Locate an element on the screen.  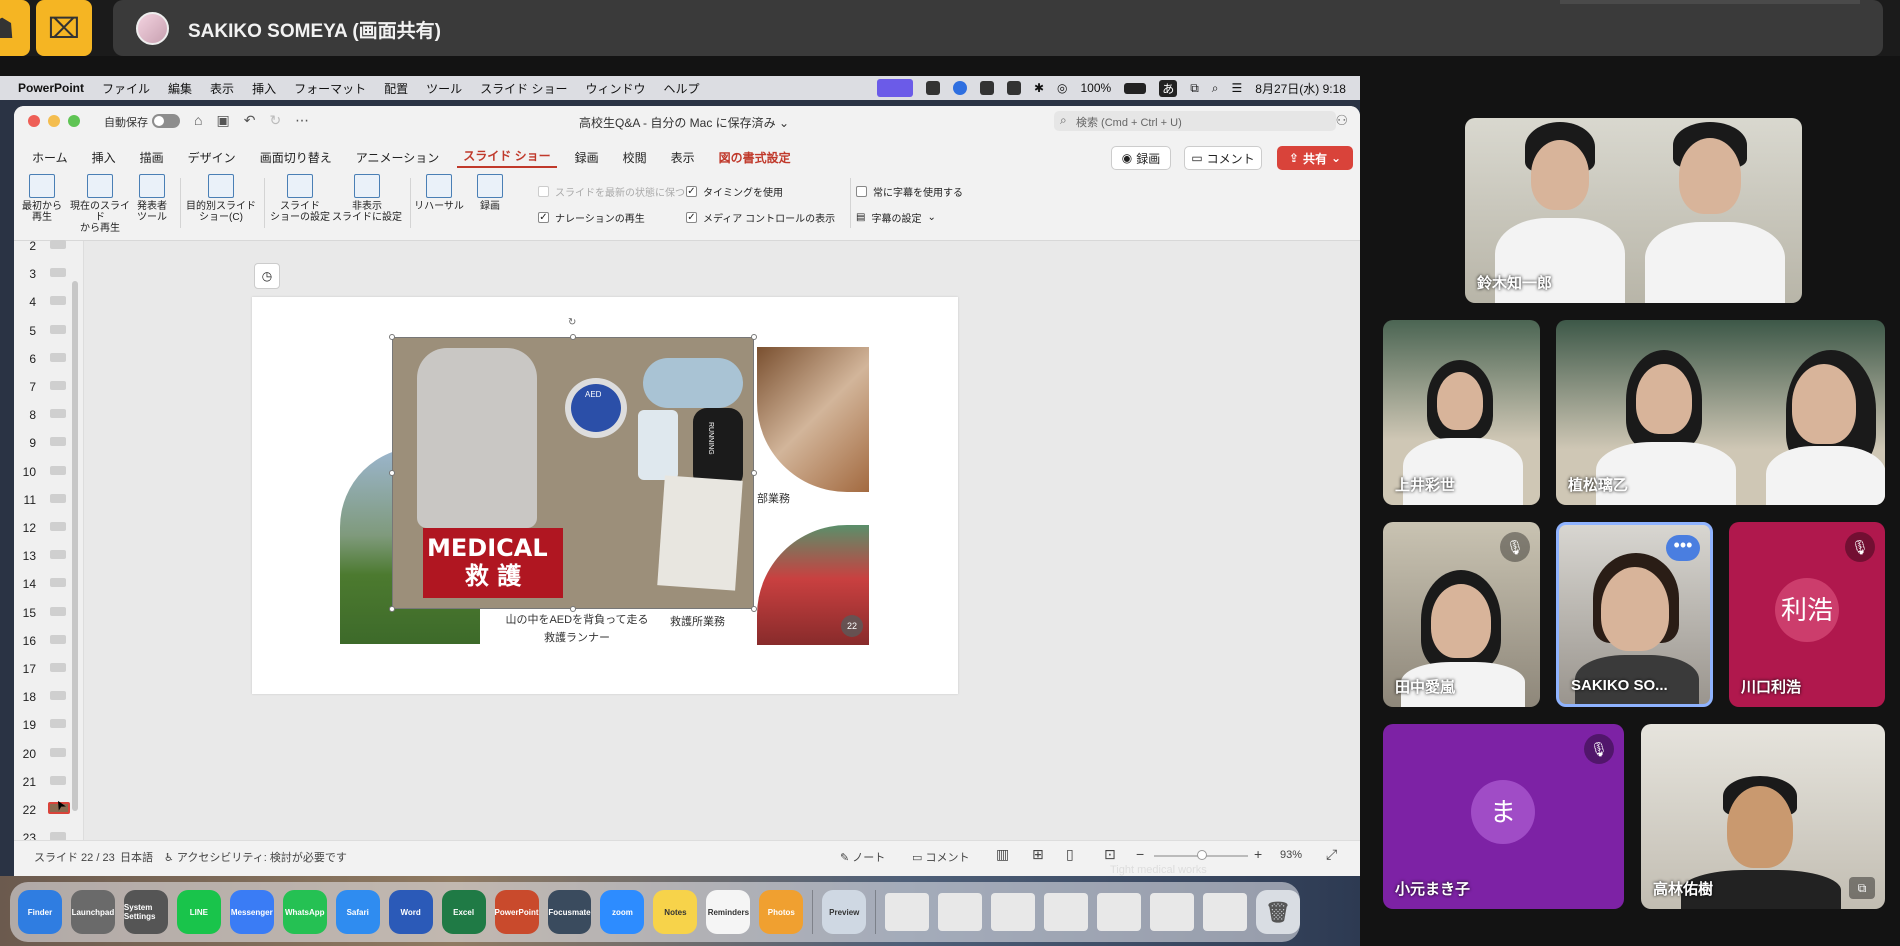
slide-thumbnail: 20 is located at coordinates (48, 754).